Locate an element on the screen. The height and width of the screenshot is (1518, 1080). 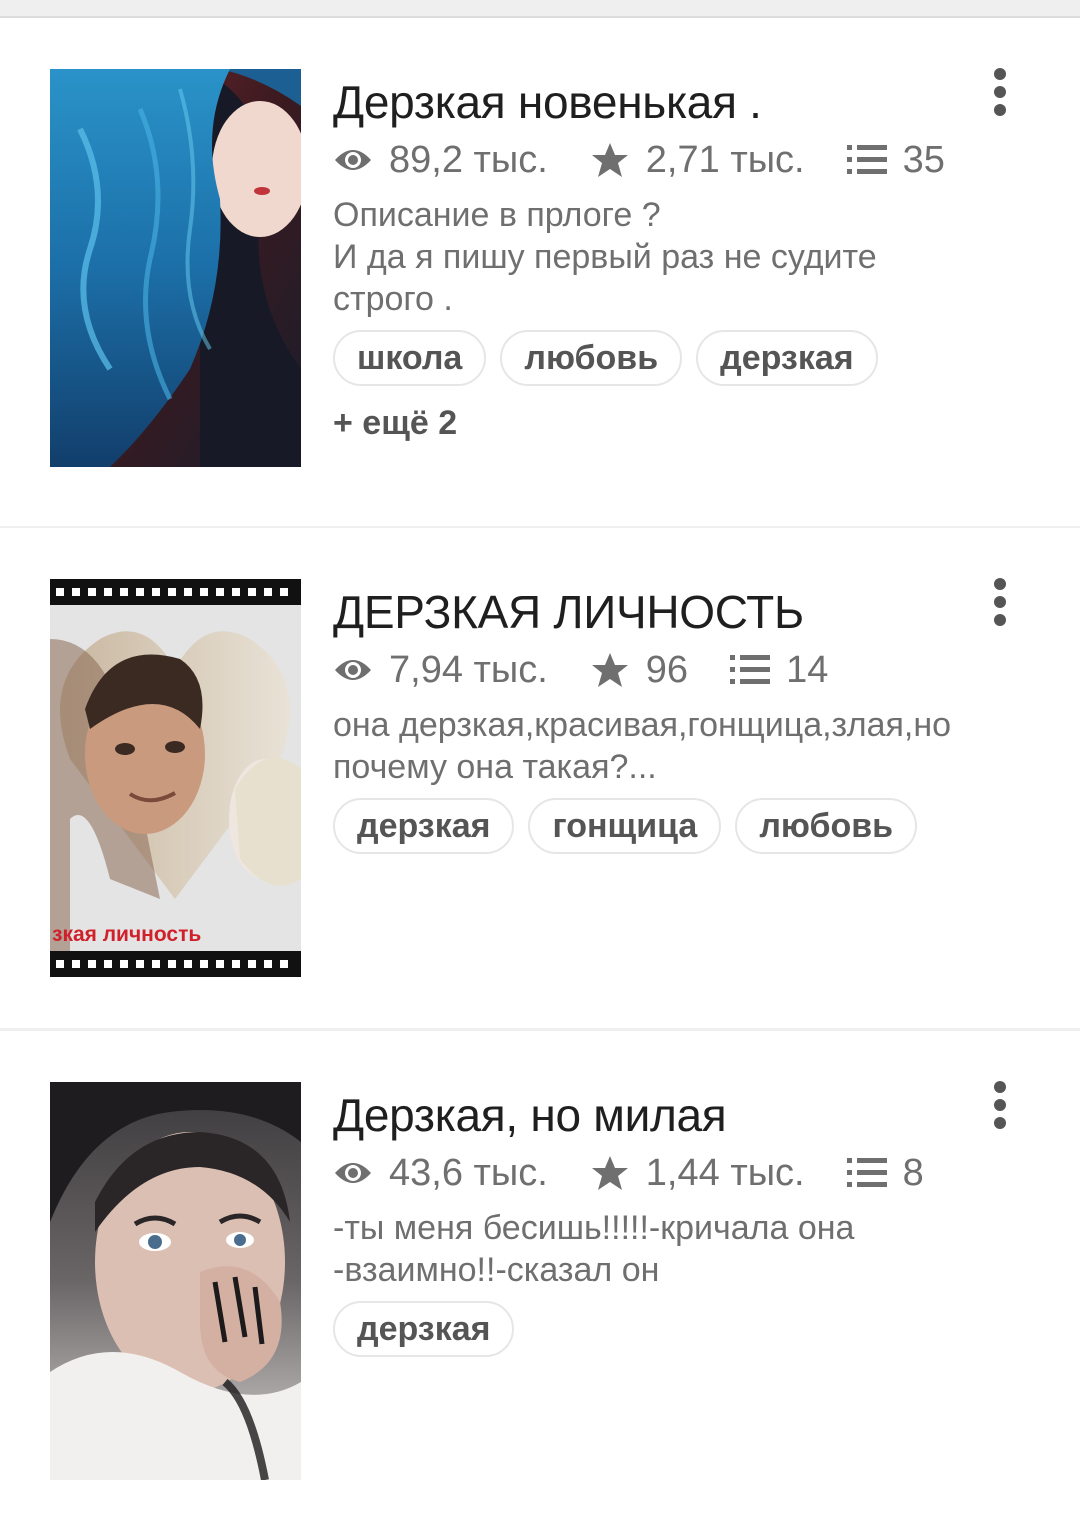
views-count: 43,6 тыс. is located at coordinates (468, 1172).